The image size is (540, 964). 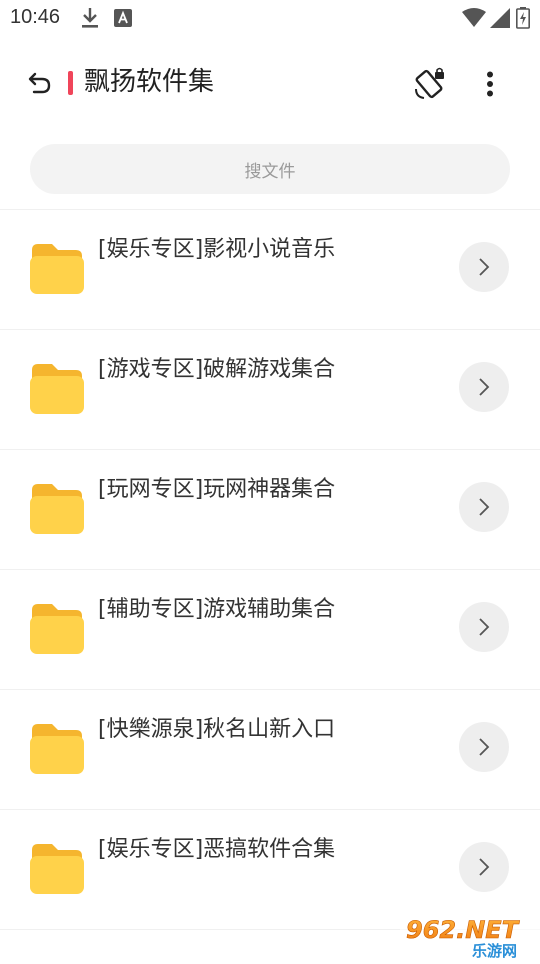 I want to click on back-button, so click(x=40, y=82).